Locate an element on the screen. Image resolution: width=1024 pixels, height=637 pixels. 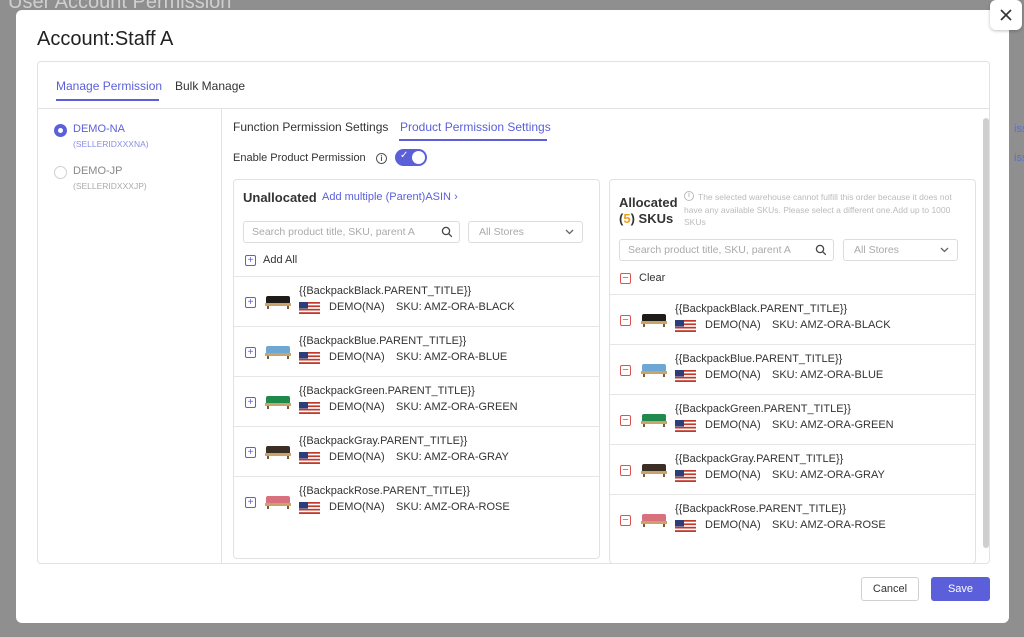
add-multiple-label: Add multiple (Parent)ASIN is located at coordinates (386, 197).